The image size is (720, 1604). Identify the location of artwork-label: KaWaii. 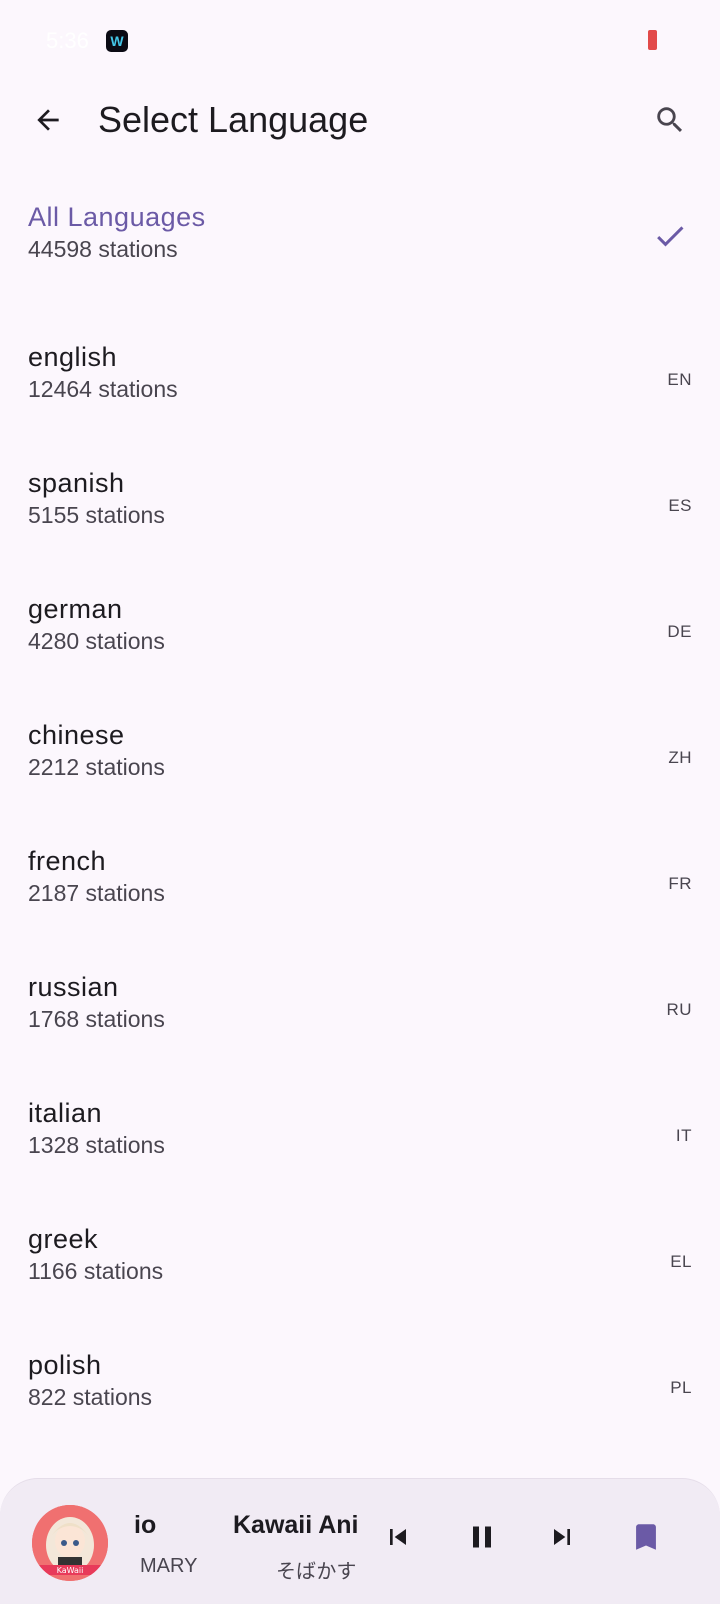
(70, 1570).